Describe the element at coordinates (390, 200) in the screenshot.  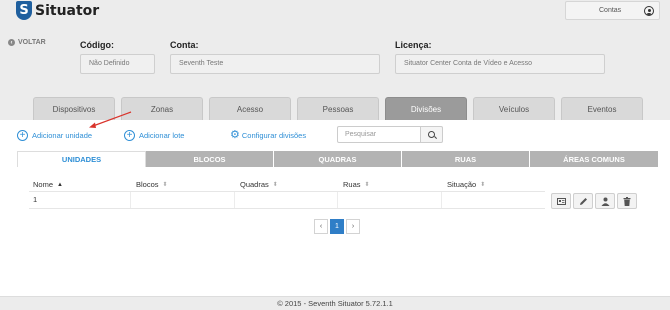
I see `cell-ruas` at that location.